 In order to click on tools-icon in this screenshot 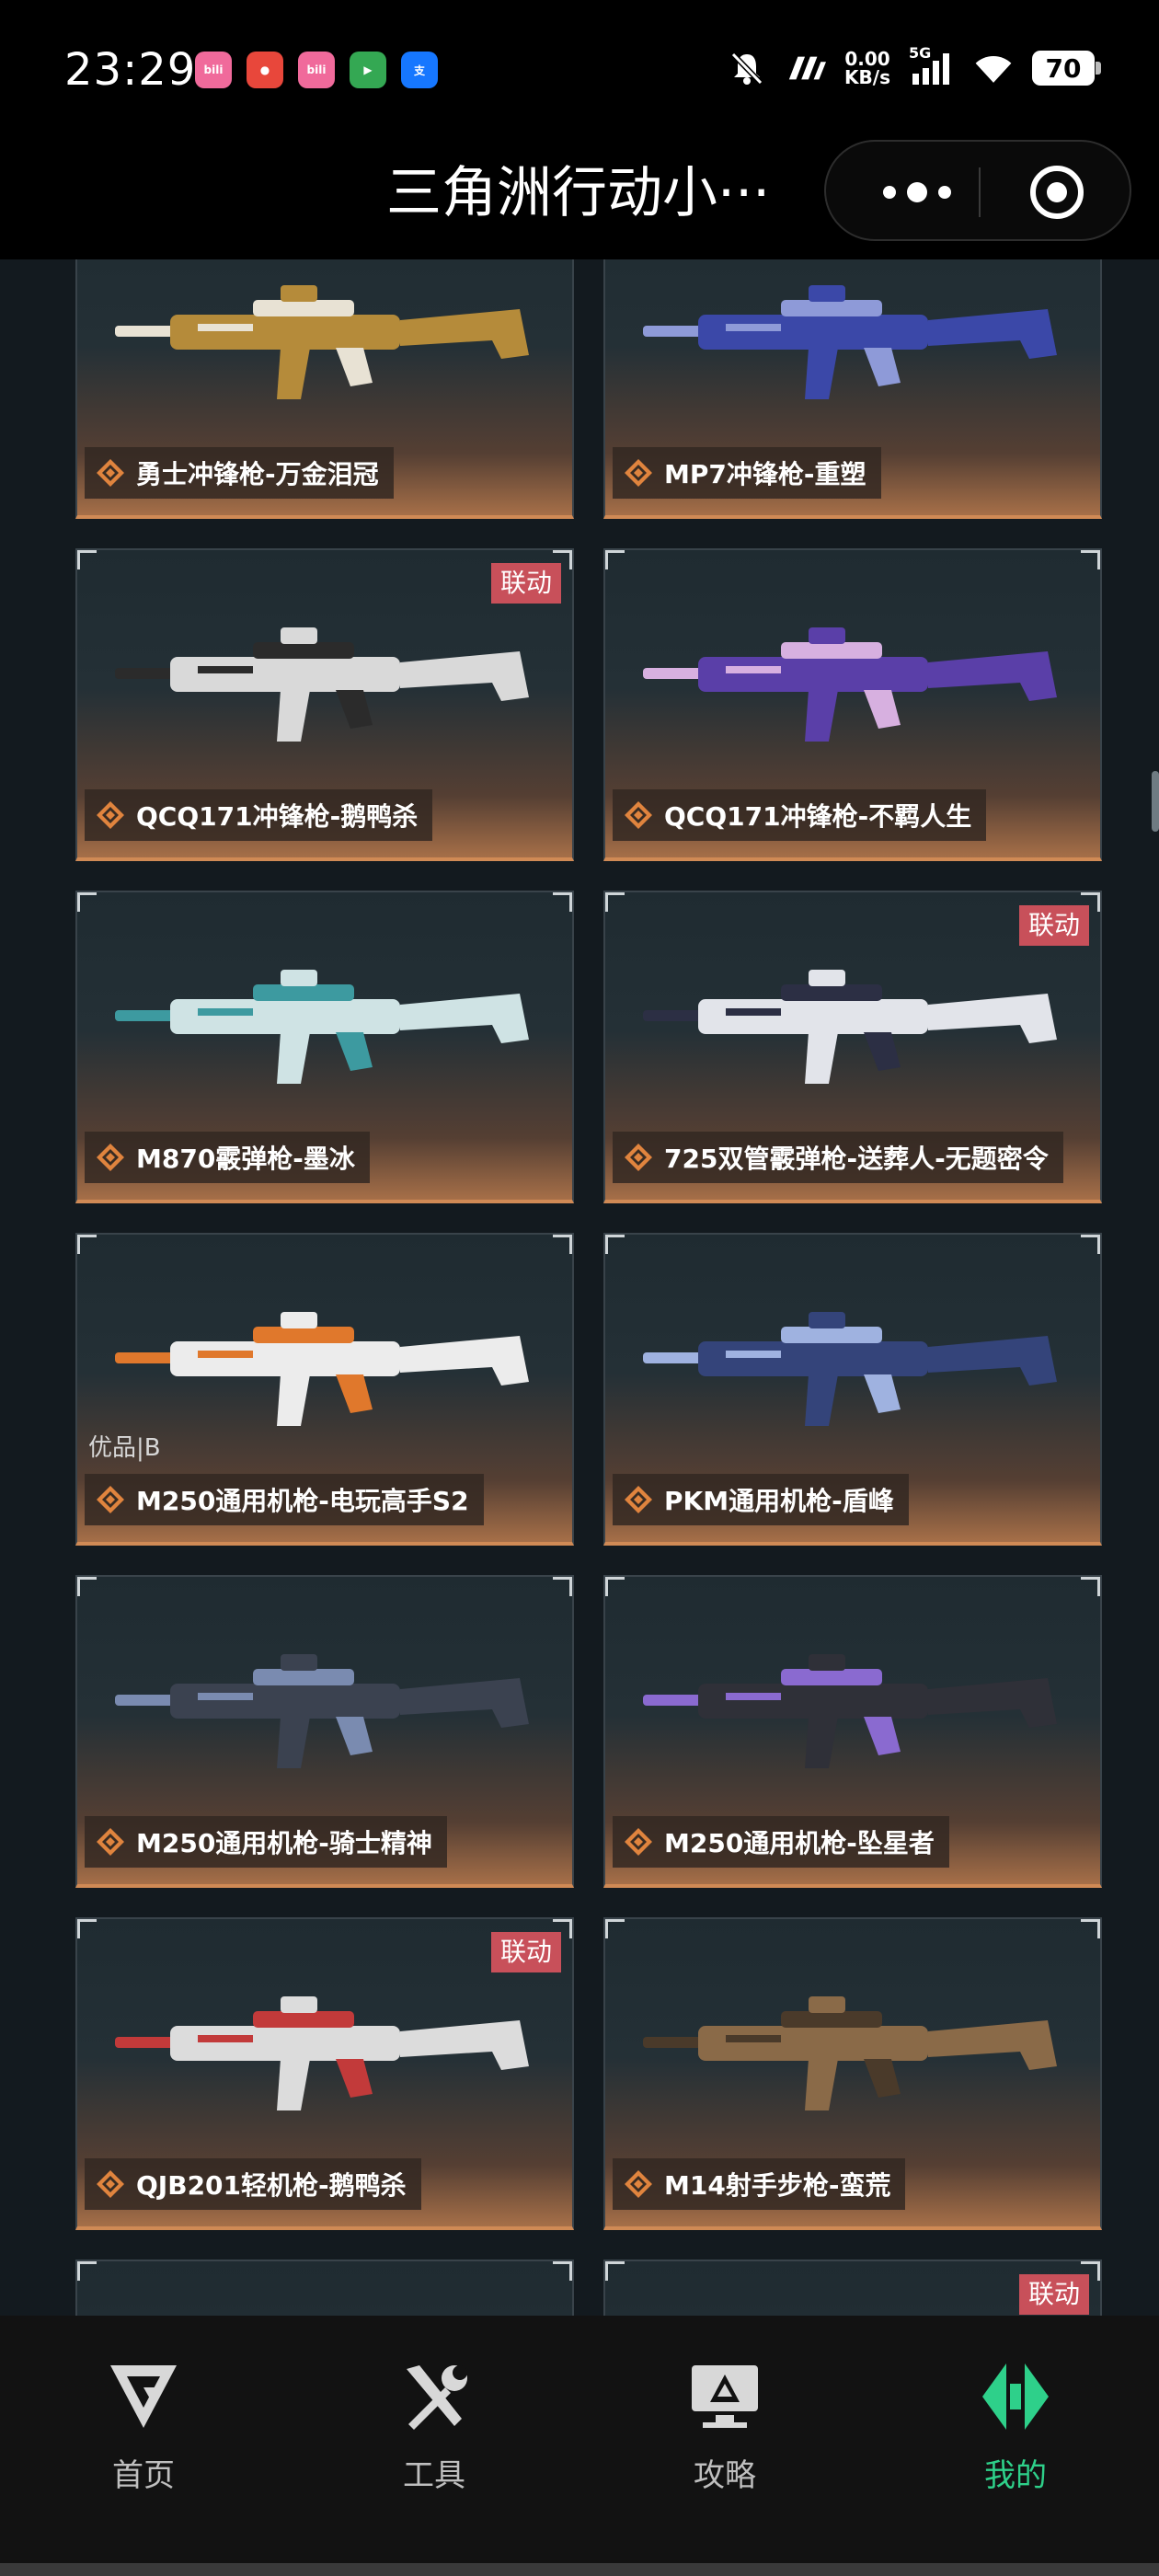, I will do `click(437, 2397)`.